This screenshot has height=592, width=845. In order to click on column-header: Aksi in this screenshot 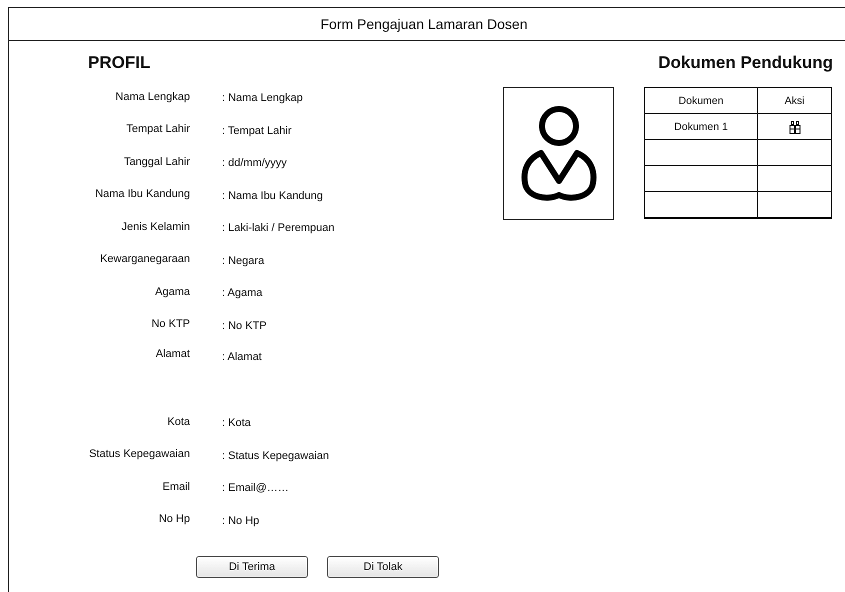, I will do `click(795, 101)`.